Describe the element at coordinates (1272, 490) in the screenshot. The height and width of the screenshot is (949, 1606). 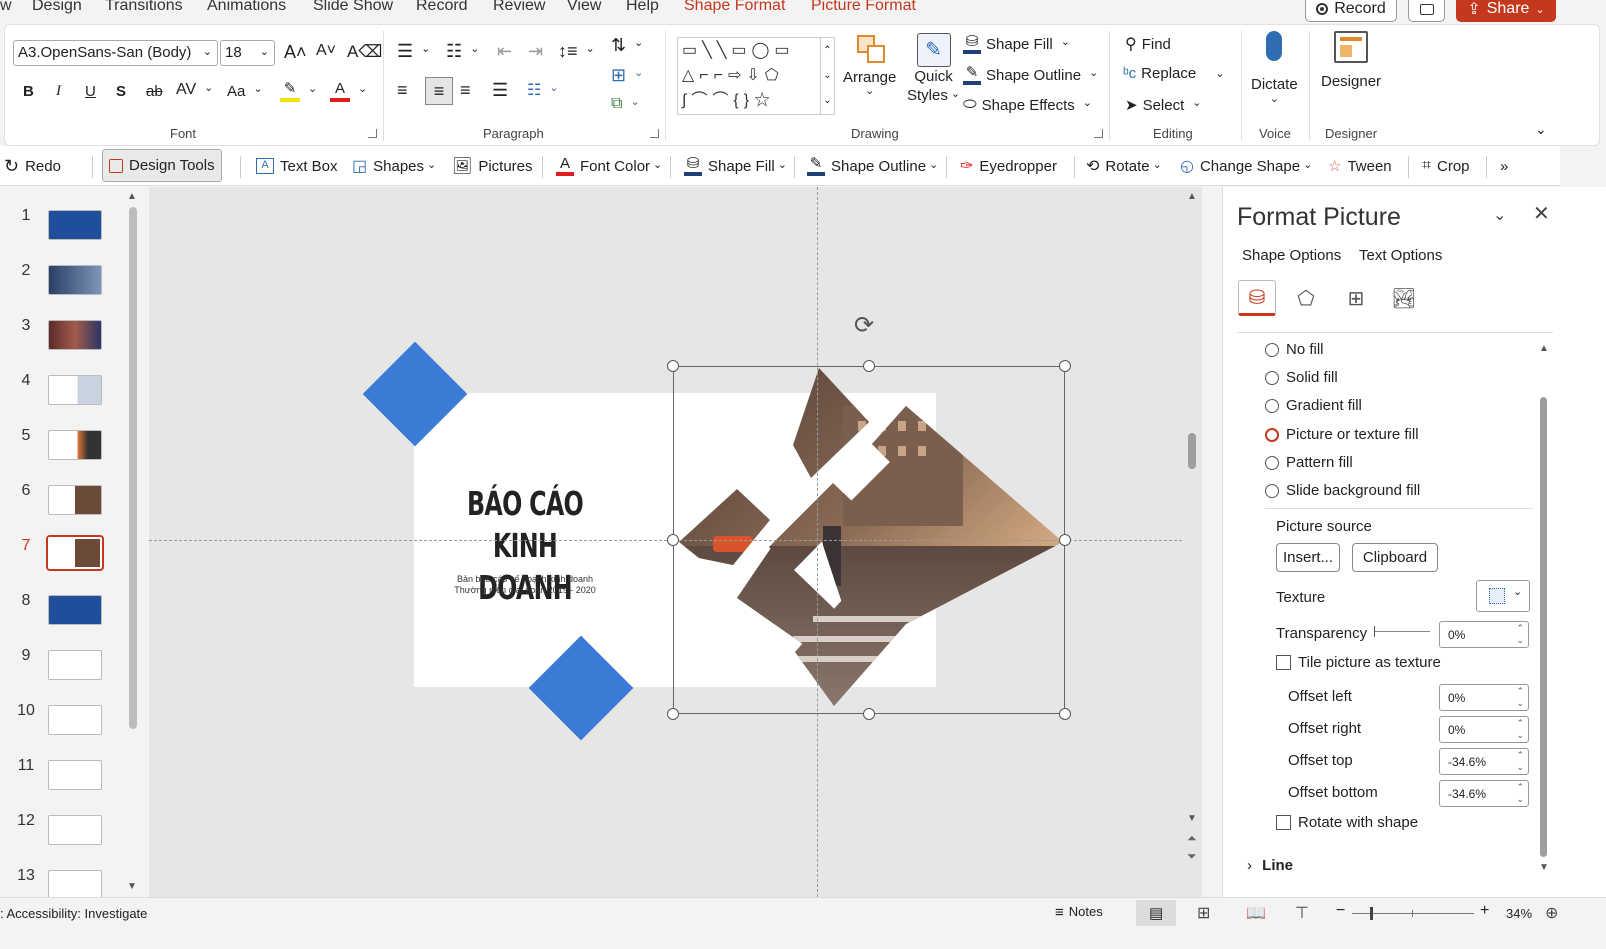
I see `radio-slide-background-fill` at that location.